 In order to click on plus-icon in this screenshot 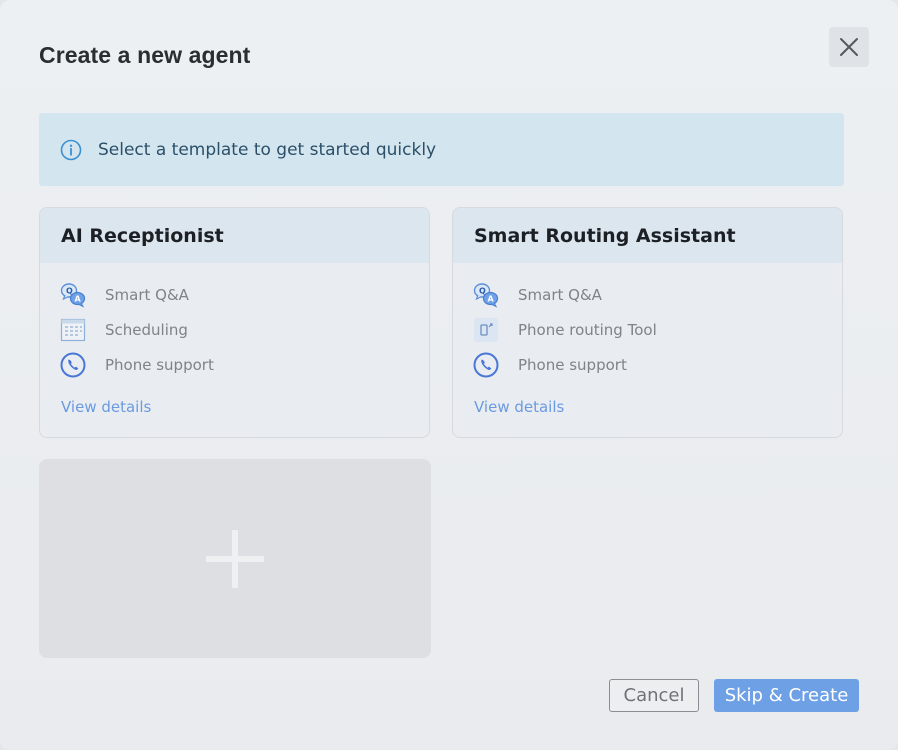, I will do `click(235, 559)`.